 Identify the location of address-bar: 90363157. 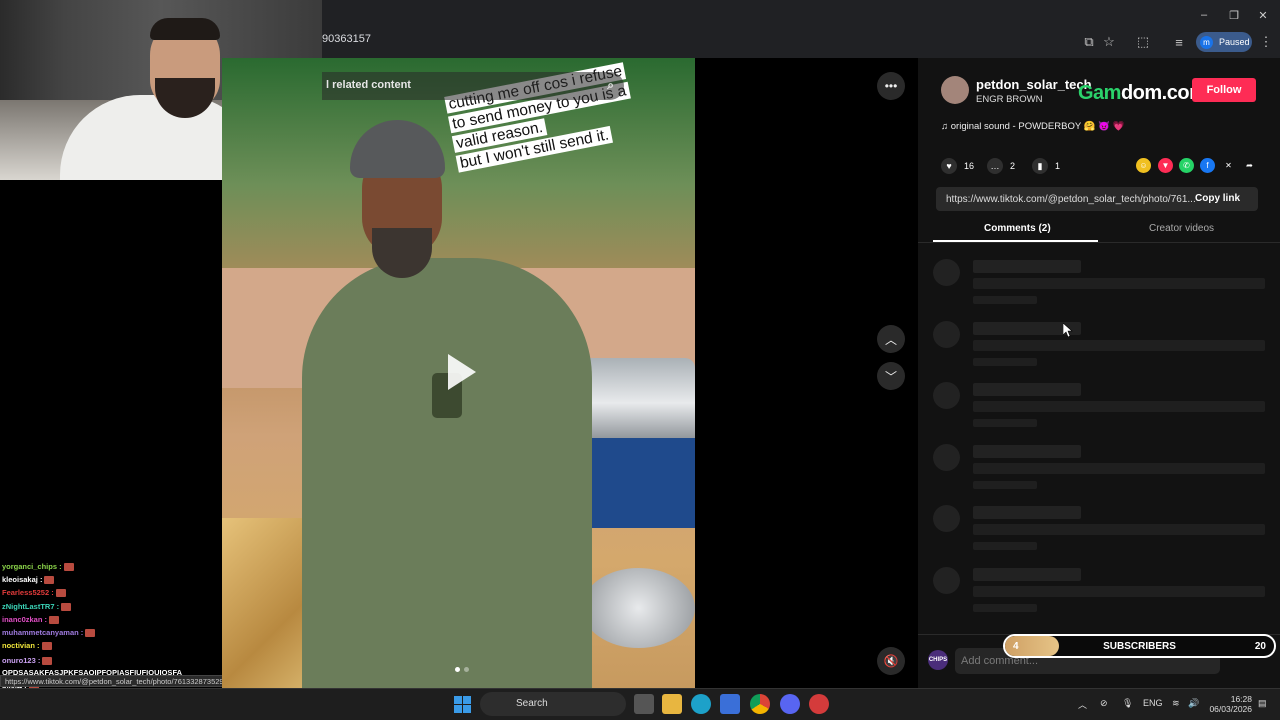
(702, 42).